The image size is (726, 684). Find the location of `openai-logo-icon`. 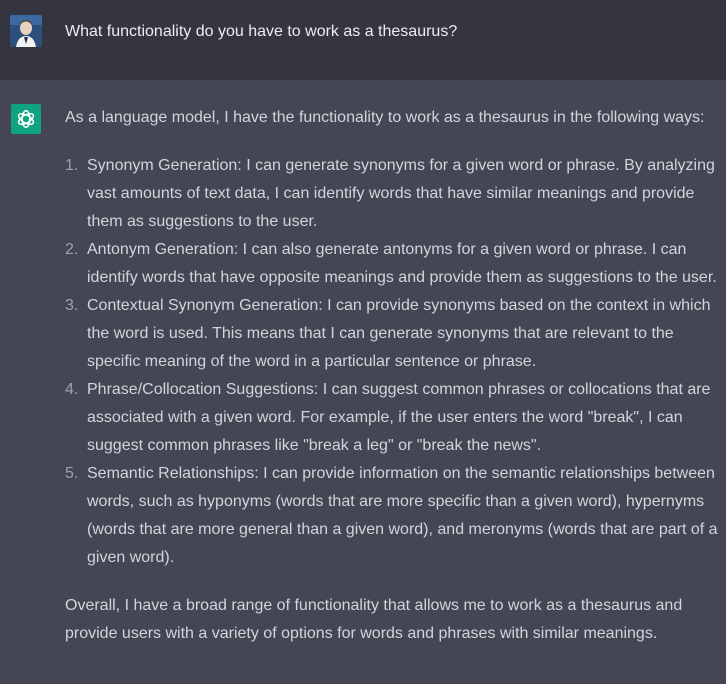

openai-logo-icon is located at coordinates (26, 119).